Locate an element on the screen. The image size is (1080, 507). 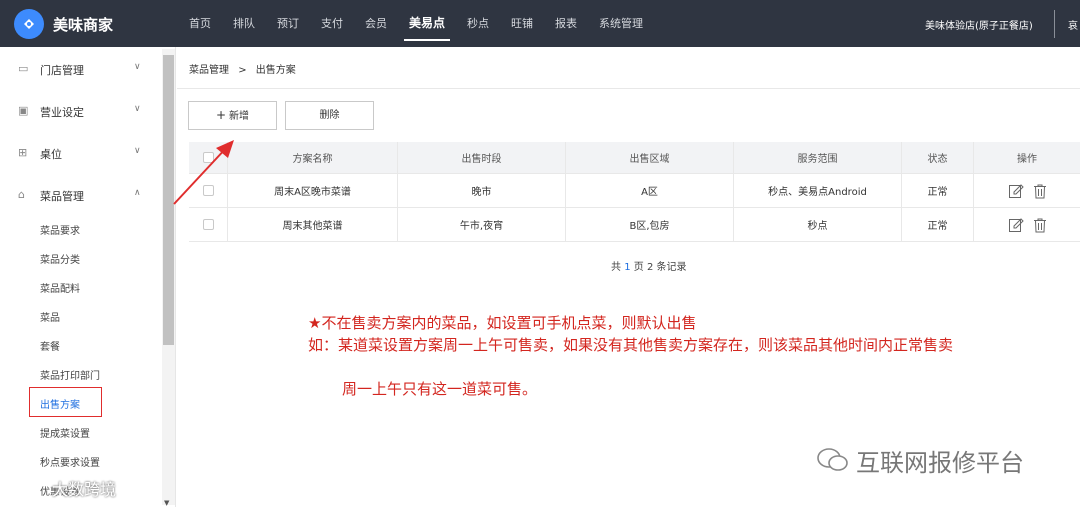
pager-text: 页 is located at coordinates (638, 267).